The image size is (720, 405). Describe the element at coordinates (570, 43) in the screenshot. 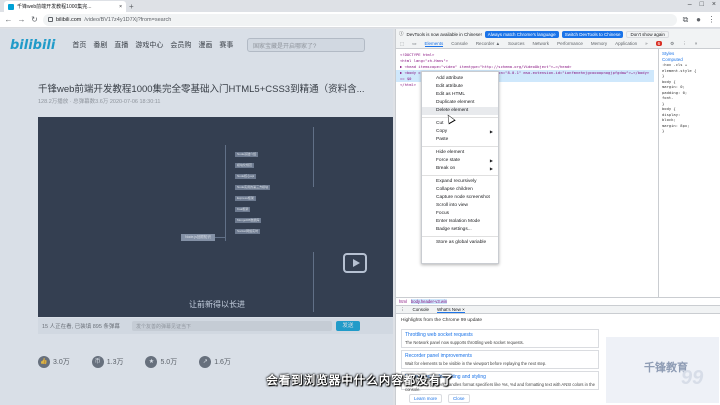

I see `tab-performance: Performance` at that location.